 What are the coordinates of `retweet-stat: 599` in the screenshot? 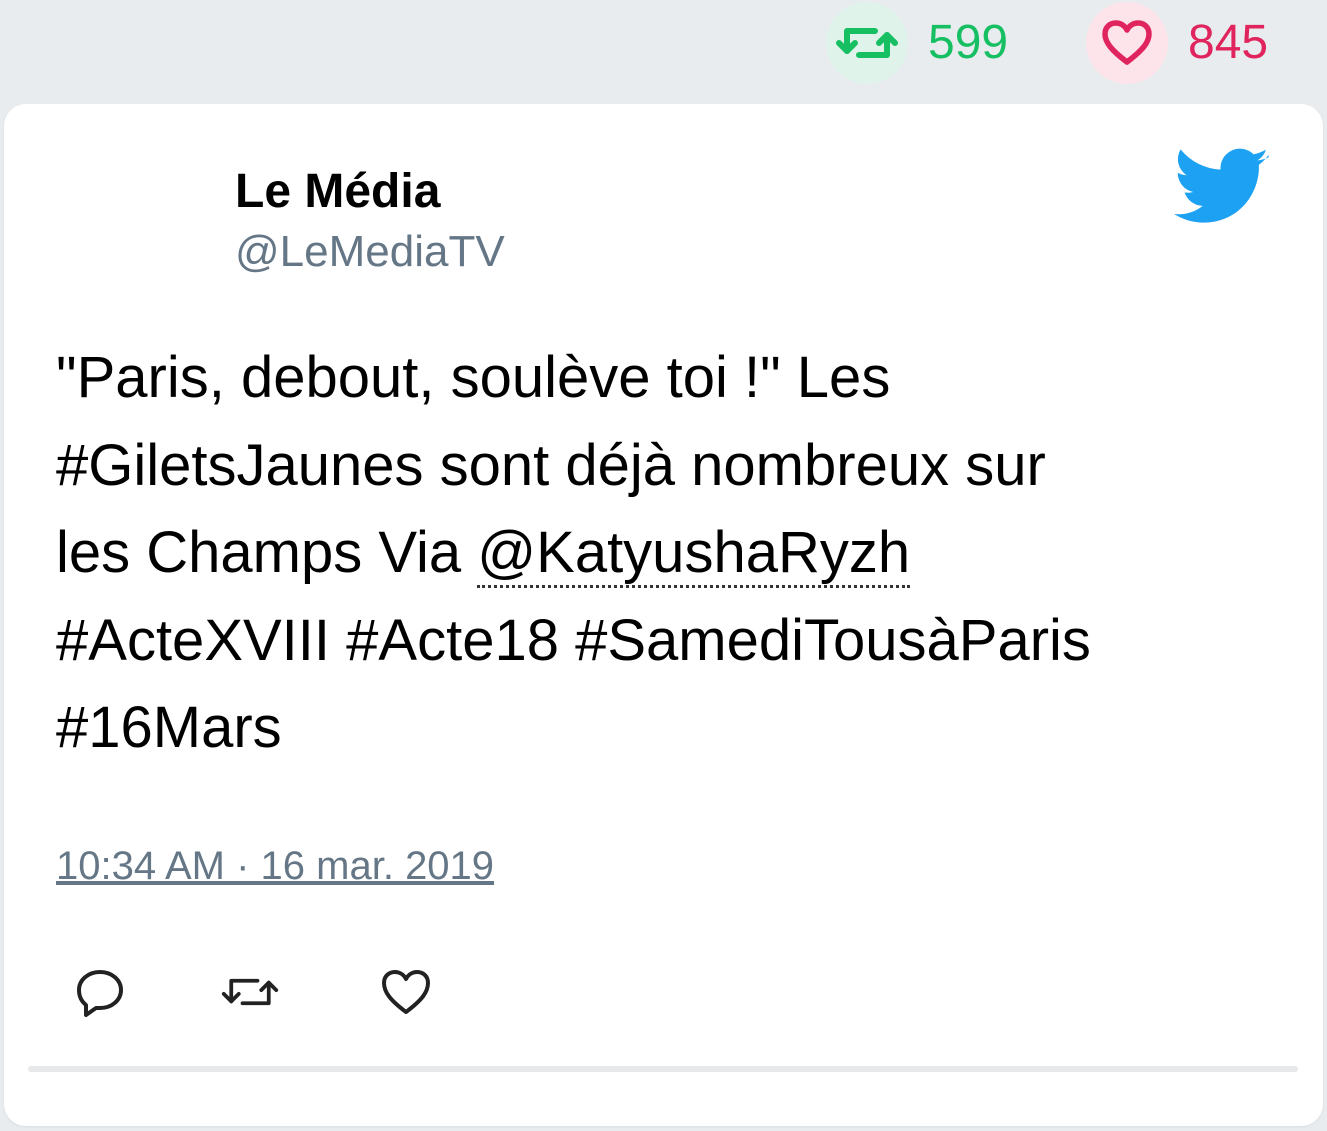 It's located at (917, 43).